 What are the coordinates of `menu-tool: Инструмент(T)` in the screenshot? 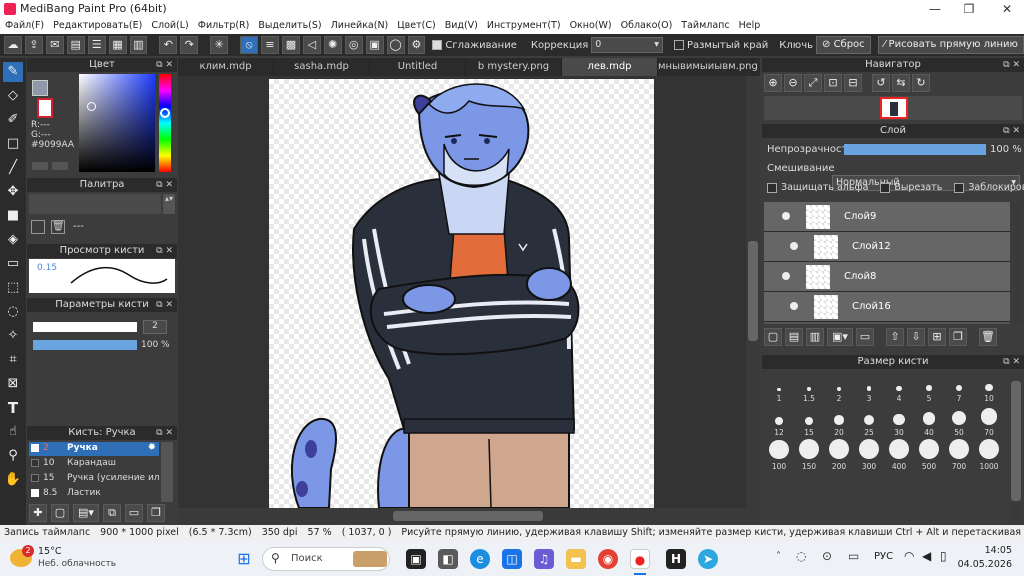 It's located at (523, 26).